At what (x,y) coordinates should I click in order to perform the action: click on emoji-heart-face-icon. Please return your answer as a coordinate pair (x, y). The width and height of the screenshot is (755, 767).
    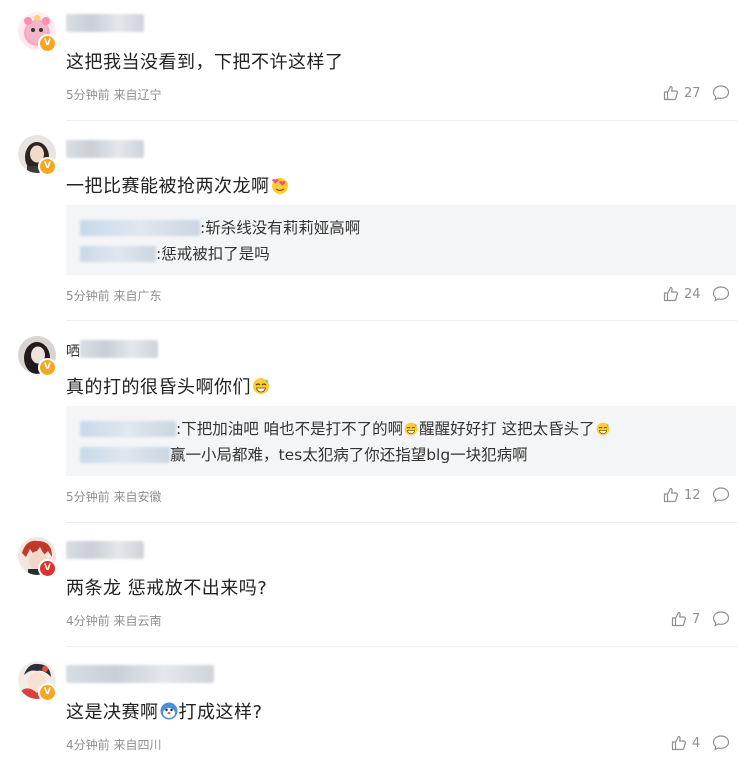
    Looking at the image, I should click on (280, 185).